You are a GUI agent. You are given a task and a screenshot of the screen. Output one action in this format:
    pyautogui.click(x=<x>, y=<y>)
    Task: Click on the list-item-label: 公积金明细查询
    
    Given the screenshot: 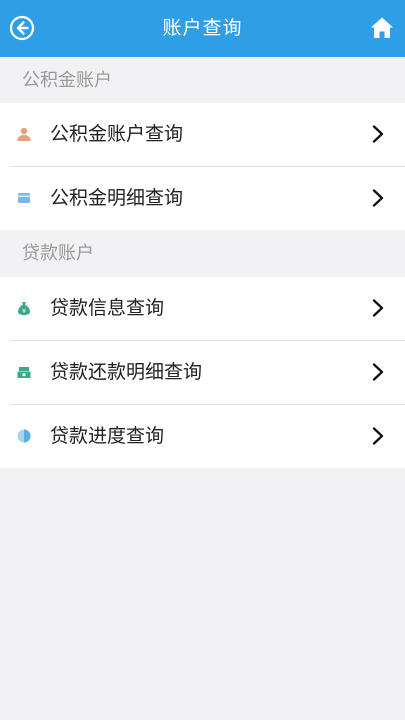 What is the action you would take?
    pyautogui.click(x=117, y=198)
    